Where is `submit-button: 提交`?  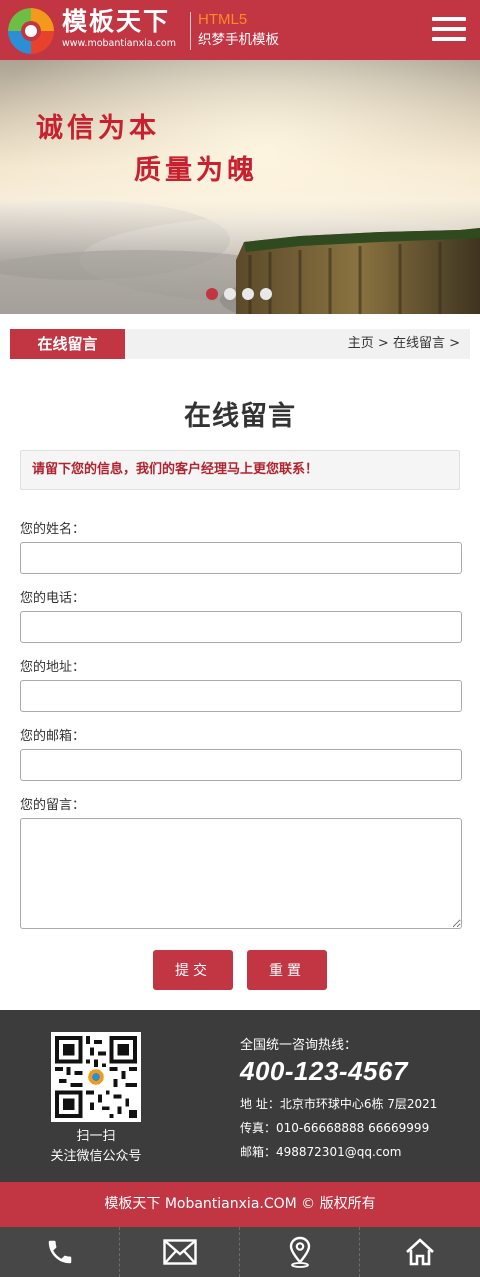 submit-button: 提交 is located at coordinates (193, 970).